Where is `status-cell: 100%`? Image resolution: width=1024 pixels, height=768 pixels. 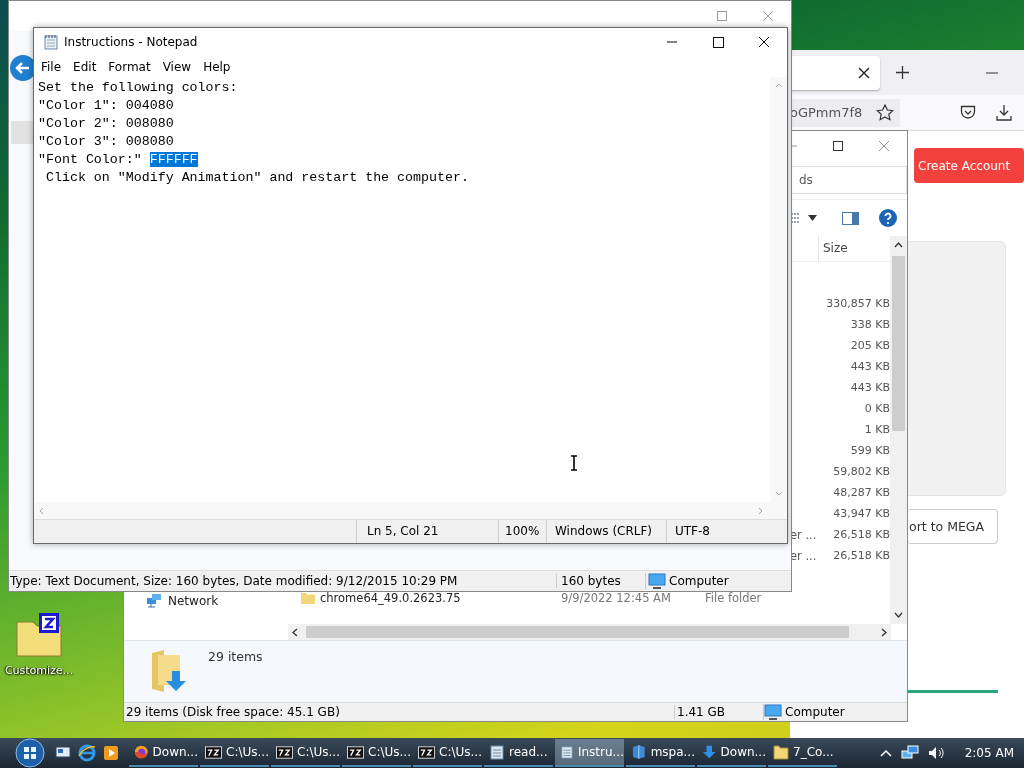 status-cell: 100% is located at coordinates (522, 531).